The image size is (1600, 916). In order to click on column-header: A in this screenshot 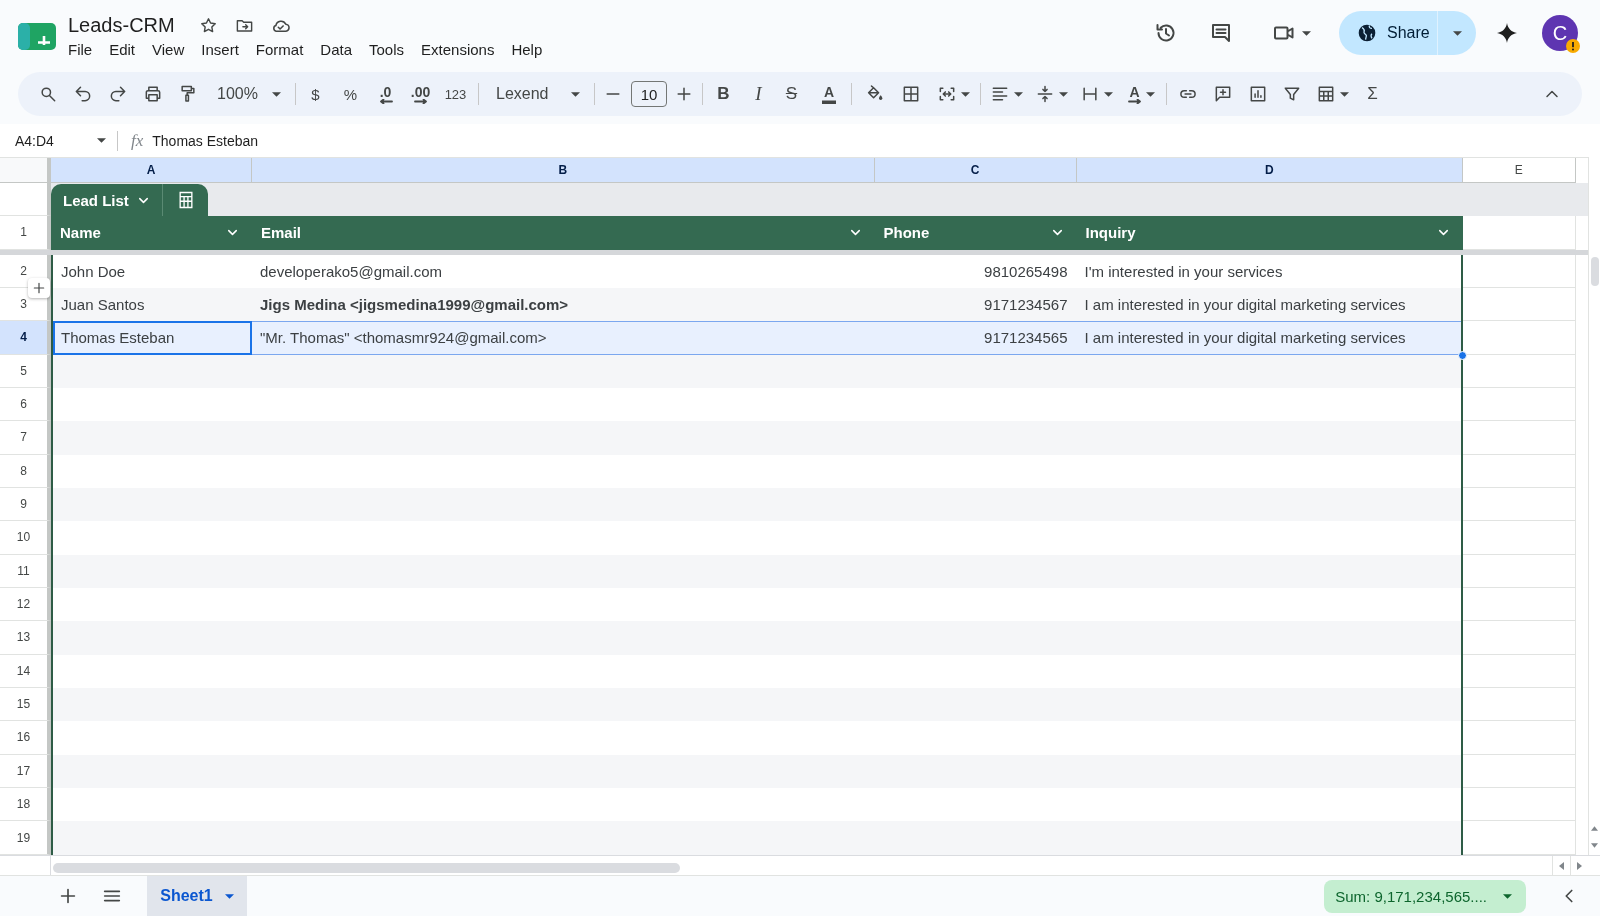, I will do `click(151, 170)`.